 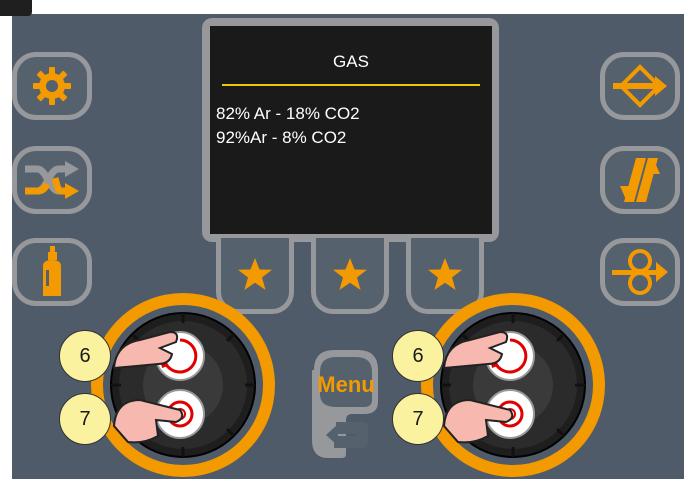 I want to click on return-arrow-icon, so click(x=347, y=435).